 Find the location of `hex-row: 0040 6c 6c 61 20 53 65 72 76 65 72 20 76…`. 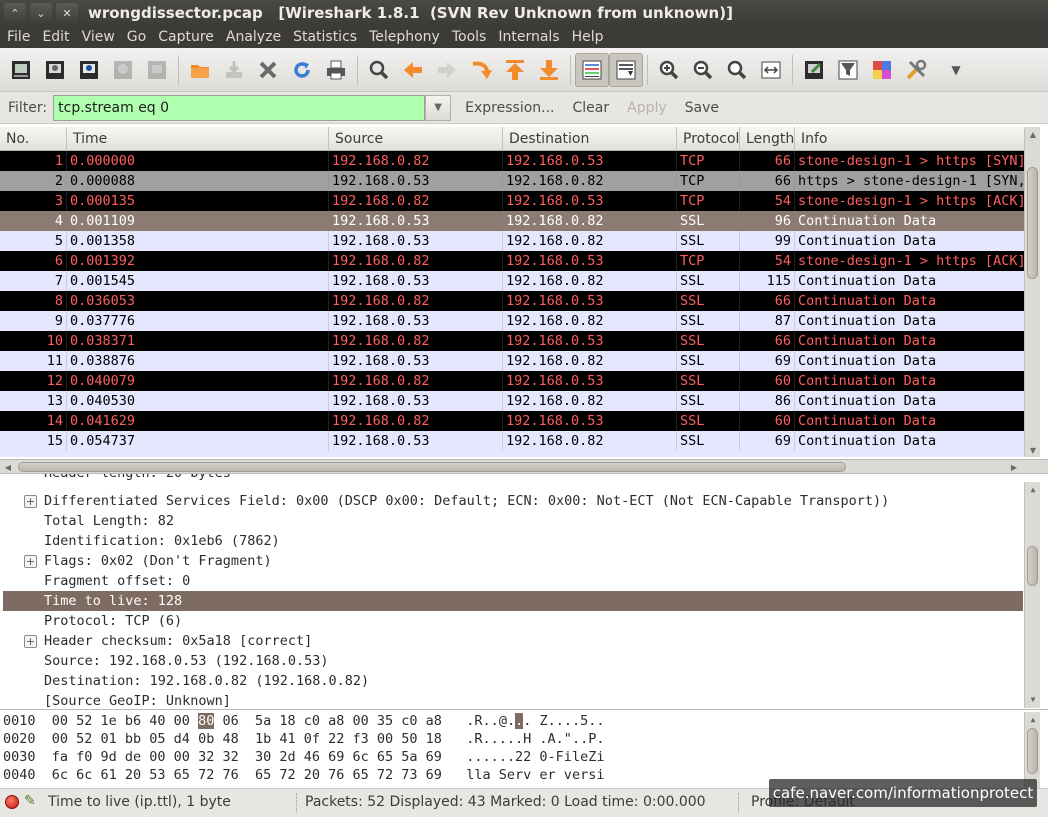

hex-row: 0040 6c 6c 61 20 53 65 72 76 65 72 20 76… is located at coordinates (303, 775).